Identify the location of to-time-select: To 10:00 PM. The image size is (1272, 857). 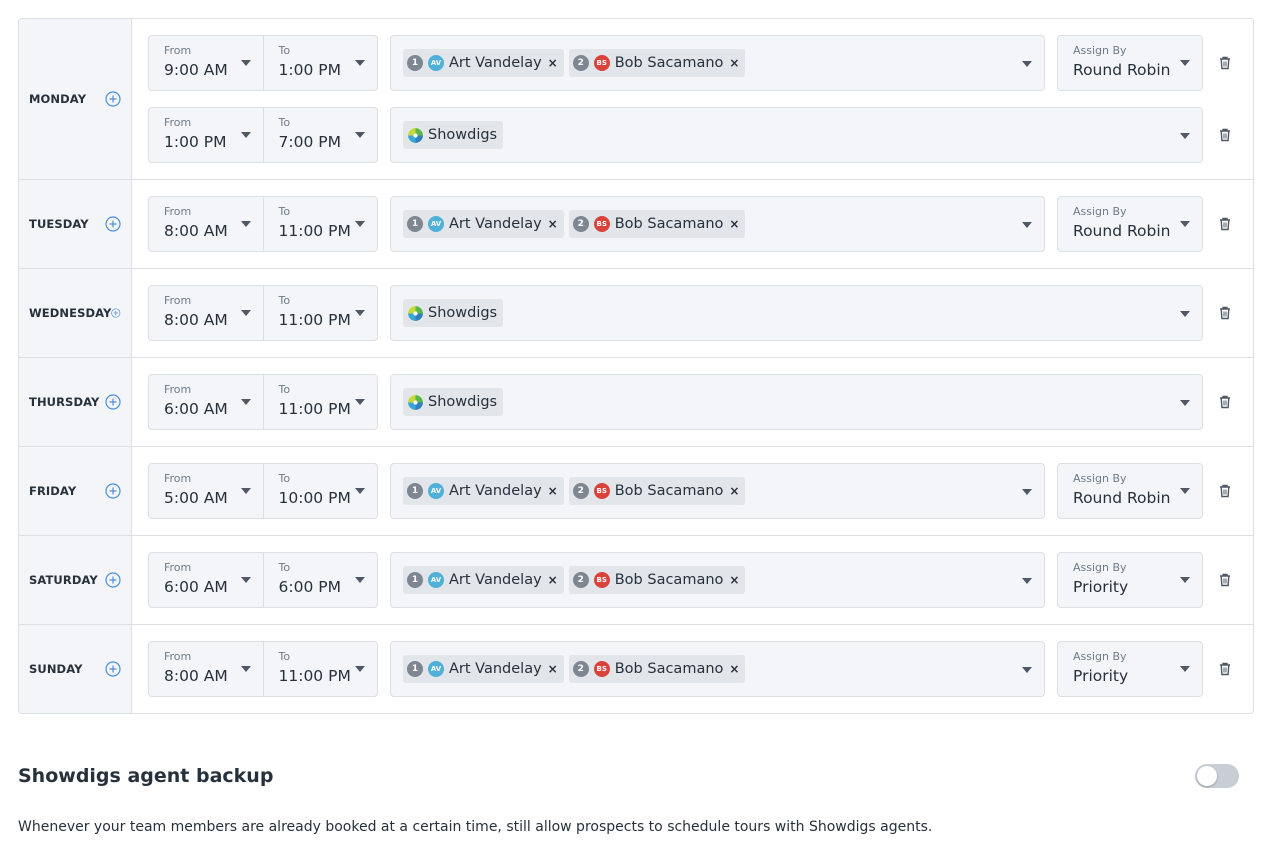
(320, 491).